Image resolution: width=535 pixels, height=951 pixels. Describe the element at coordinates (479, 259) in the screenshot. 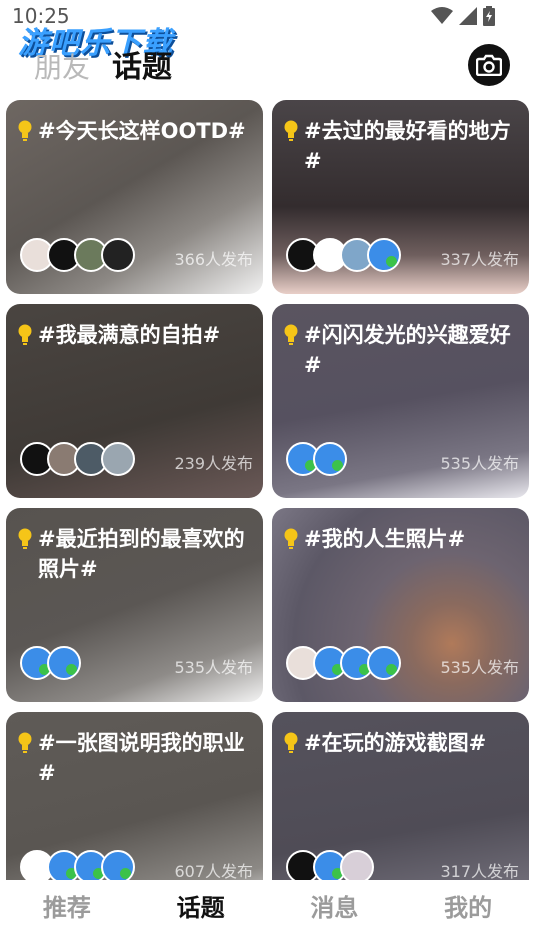

I see `post-count: 337人发布` at that location.